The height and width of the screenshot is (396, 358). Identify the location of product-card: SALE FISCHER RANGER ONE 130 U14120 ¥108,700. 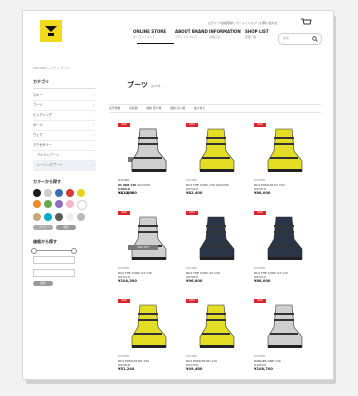
(282, 337).